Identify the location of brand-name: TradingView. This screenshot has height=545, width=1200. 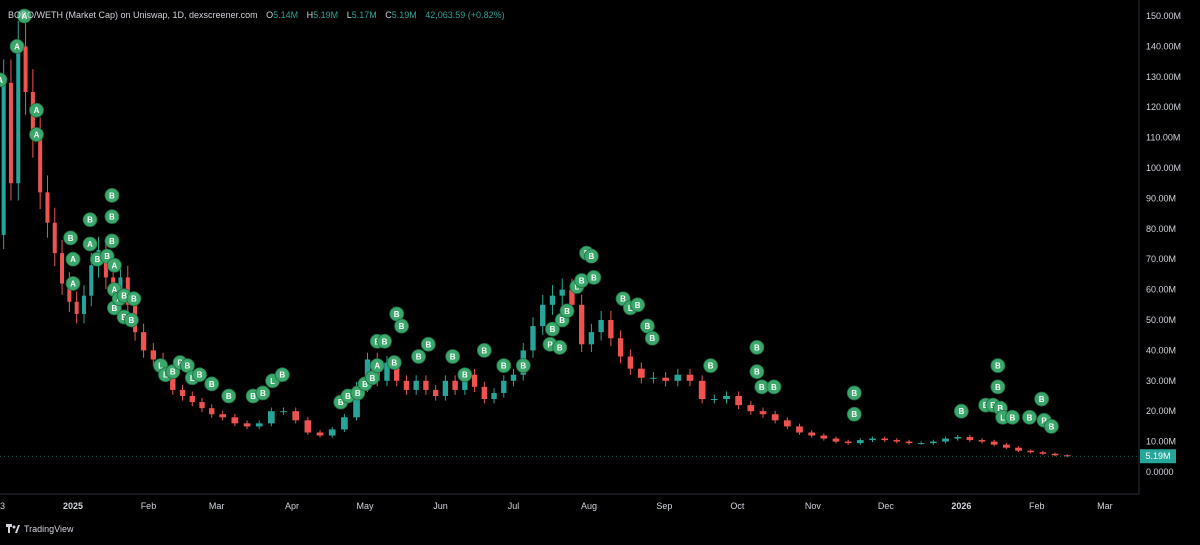
(49, 529).